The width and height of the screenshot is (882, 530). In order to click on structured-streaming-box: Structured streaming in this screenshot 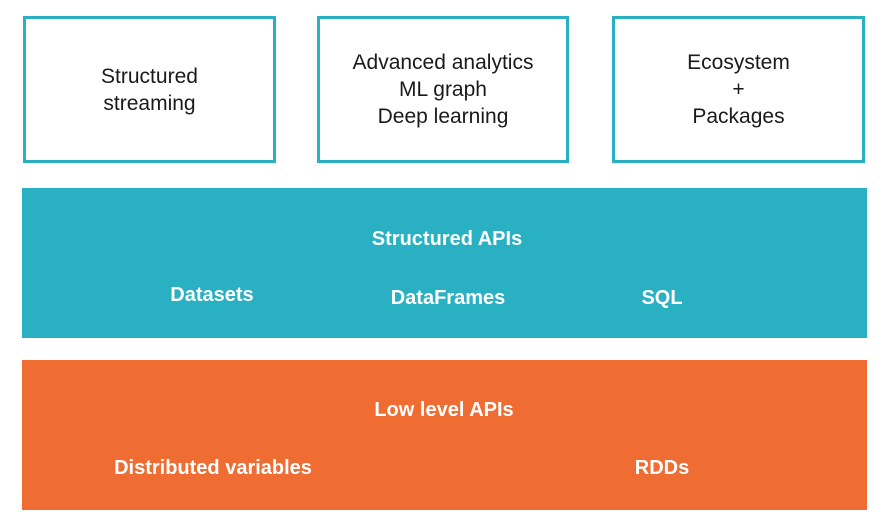, I will do `click(149, 89)`.